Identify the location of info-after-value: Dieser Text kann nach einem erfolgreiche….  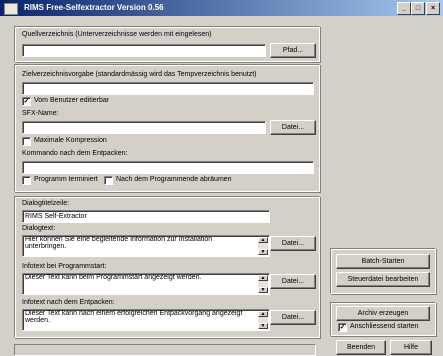
(134, 317).